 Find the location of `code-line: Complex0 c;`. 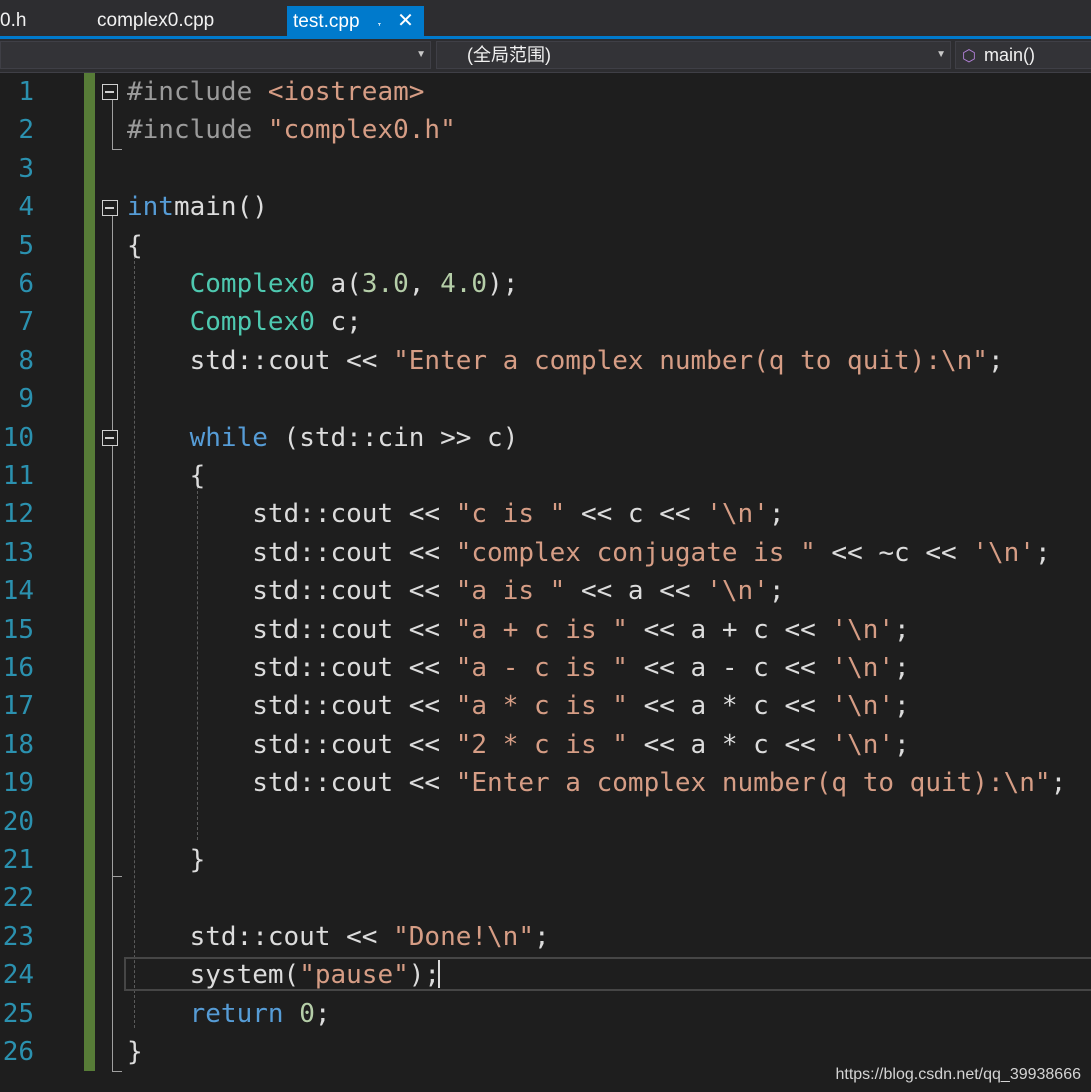

code-line: Complex0 c; is located at coordinates (244, 322).